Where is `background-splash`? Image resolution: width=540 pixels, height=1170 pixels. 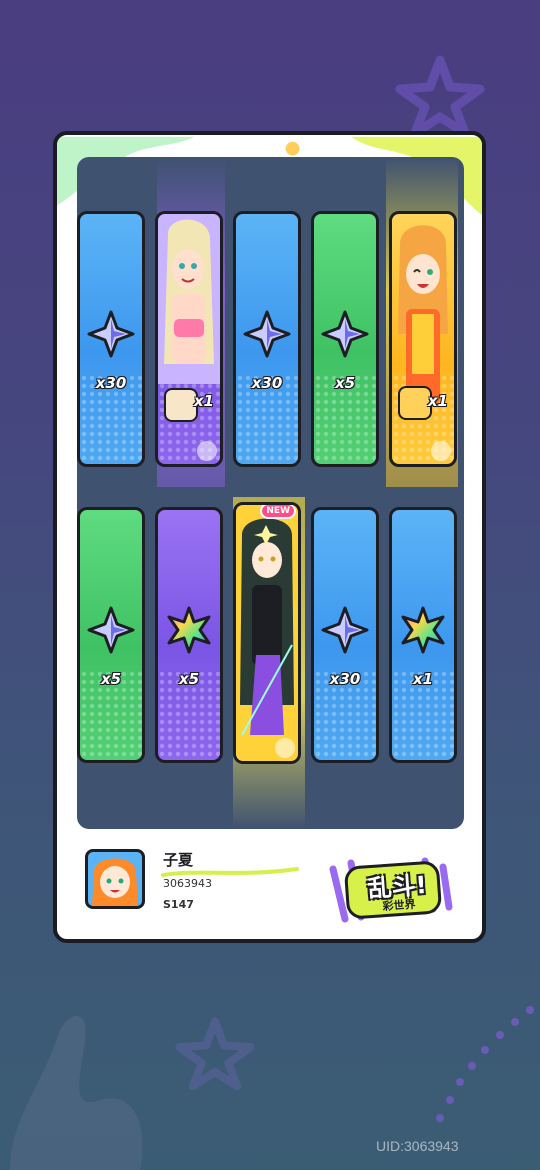
background-splash is located at coordinates (76, 1093).